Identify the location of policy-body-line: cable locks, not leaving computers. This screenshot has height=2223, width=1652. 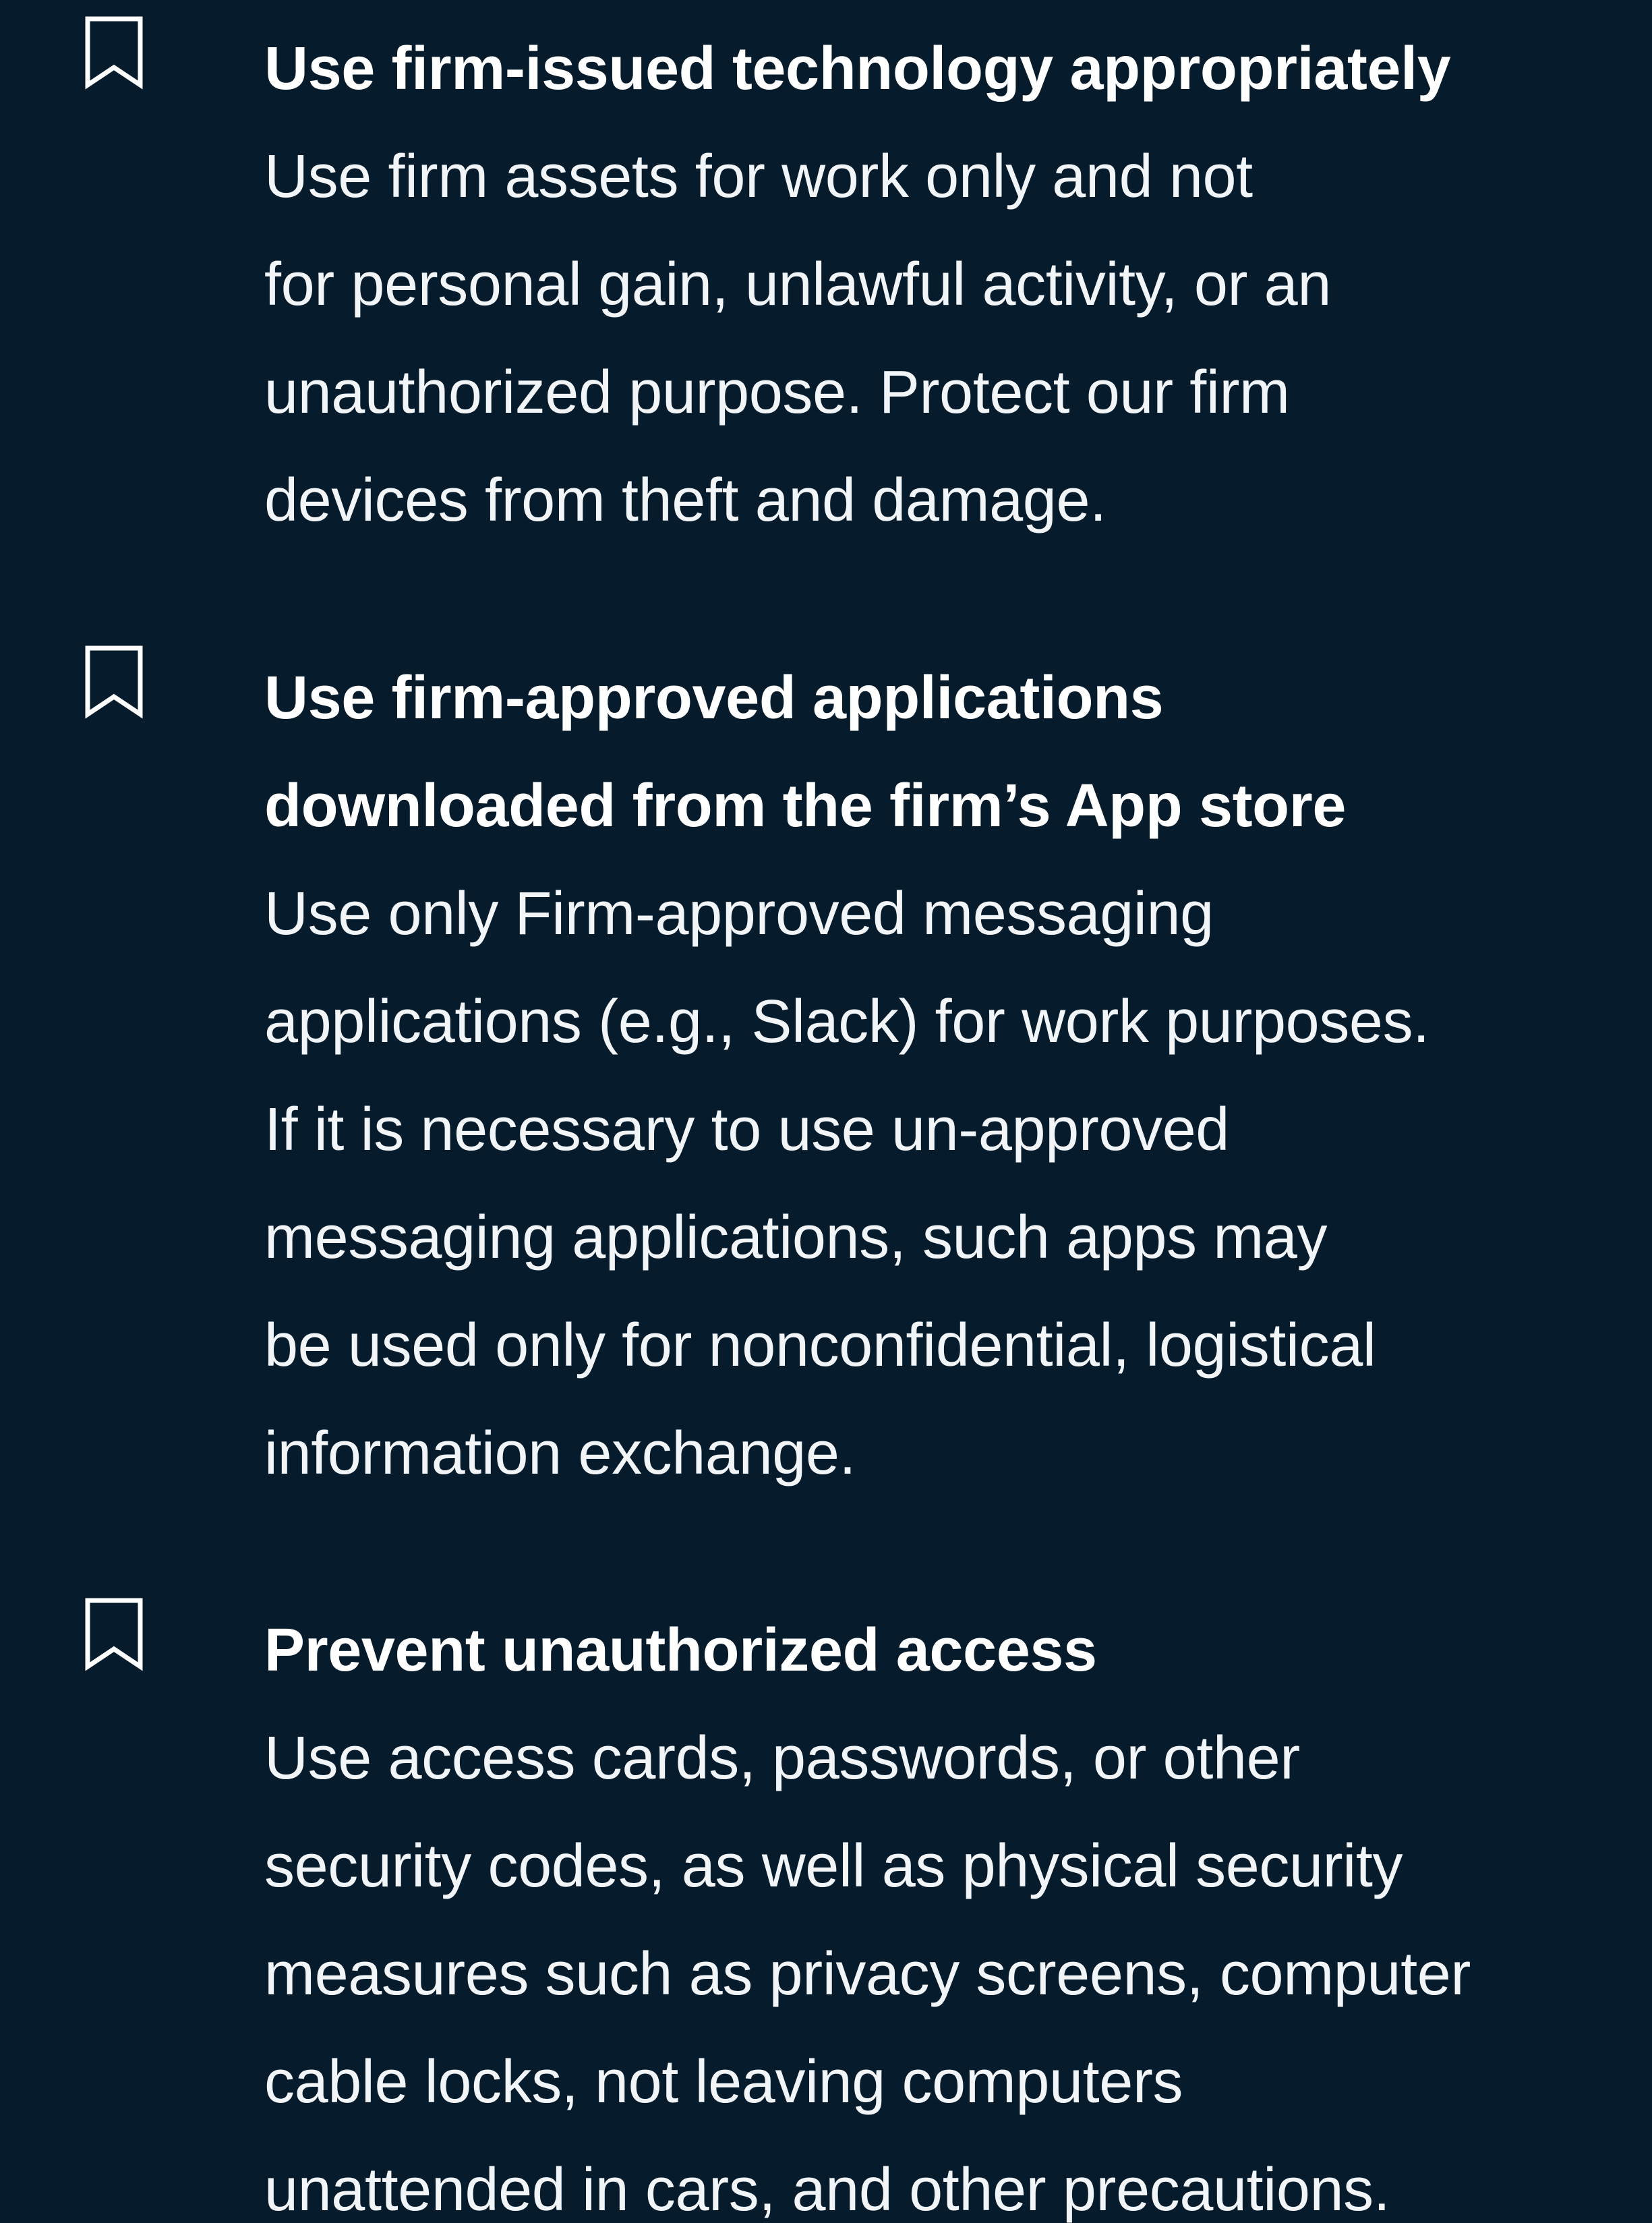
(723, 2082).